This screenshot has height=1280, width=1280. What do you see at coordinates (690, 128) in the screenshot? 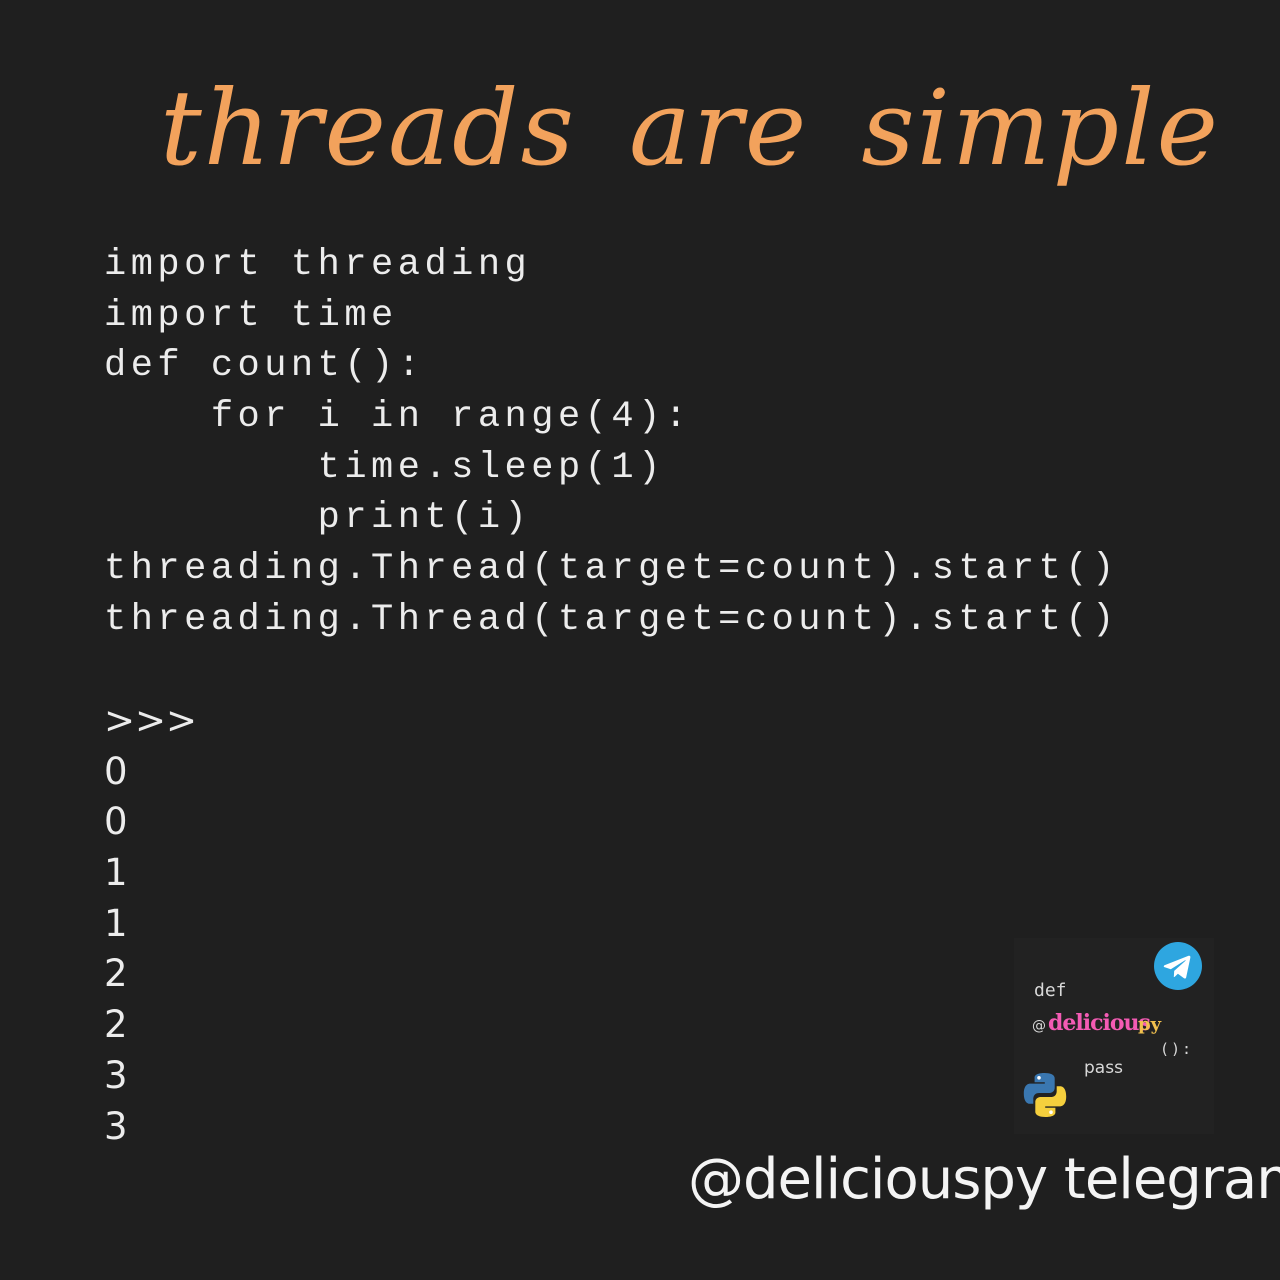
I see `page-title: threads are simple` at bounding box center [690, 128].